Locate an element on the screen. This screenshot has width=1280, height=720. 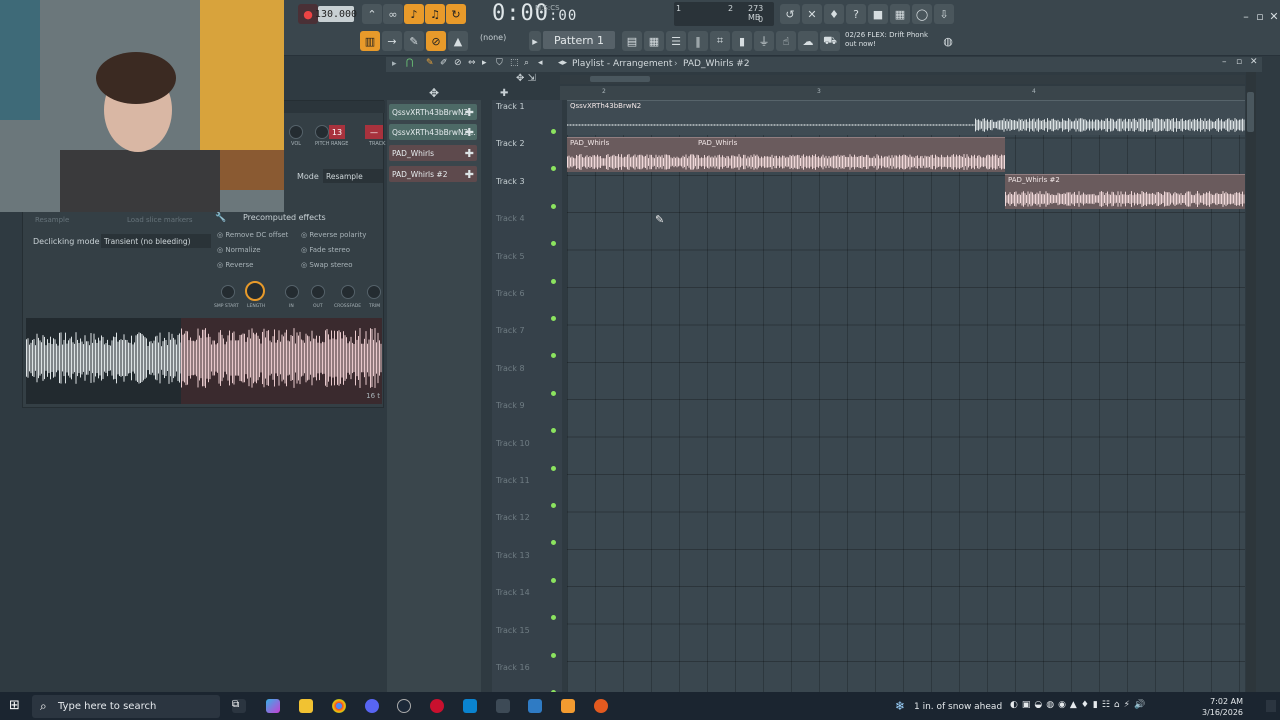
steam-icon is located at coordinates (404, 706).